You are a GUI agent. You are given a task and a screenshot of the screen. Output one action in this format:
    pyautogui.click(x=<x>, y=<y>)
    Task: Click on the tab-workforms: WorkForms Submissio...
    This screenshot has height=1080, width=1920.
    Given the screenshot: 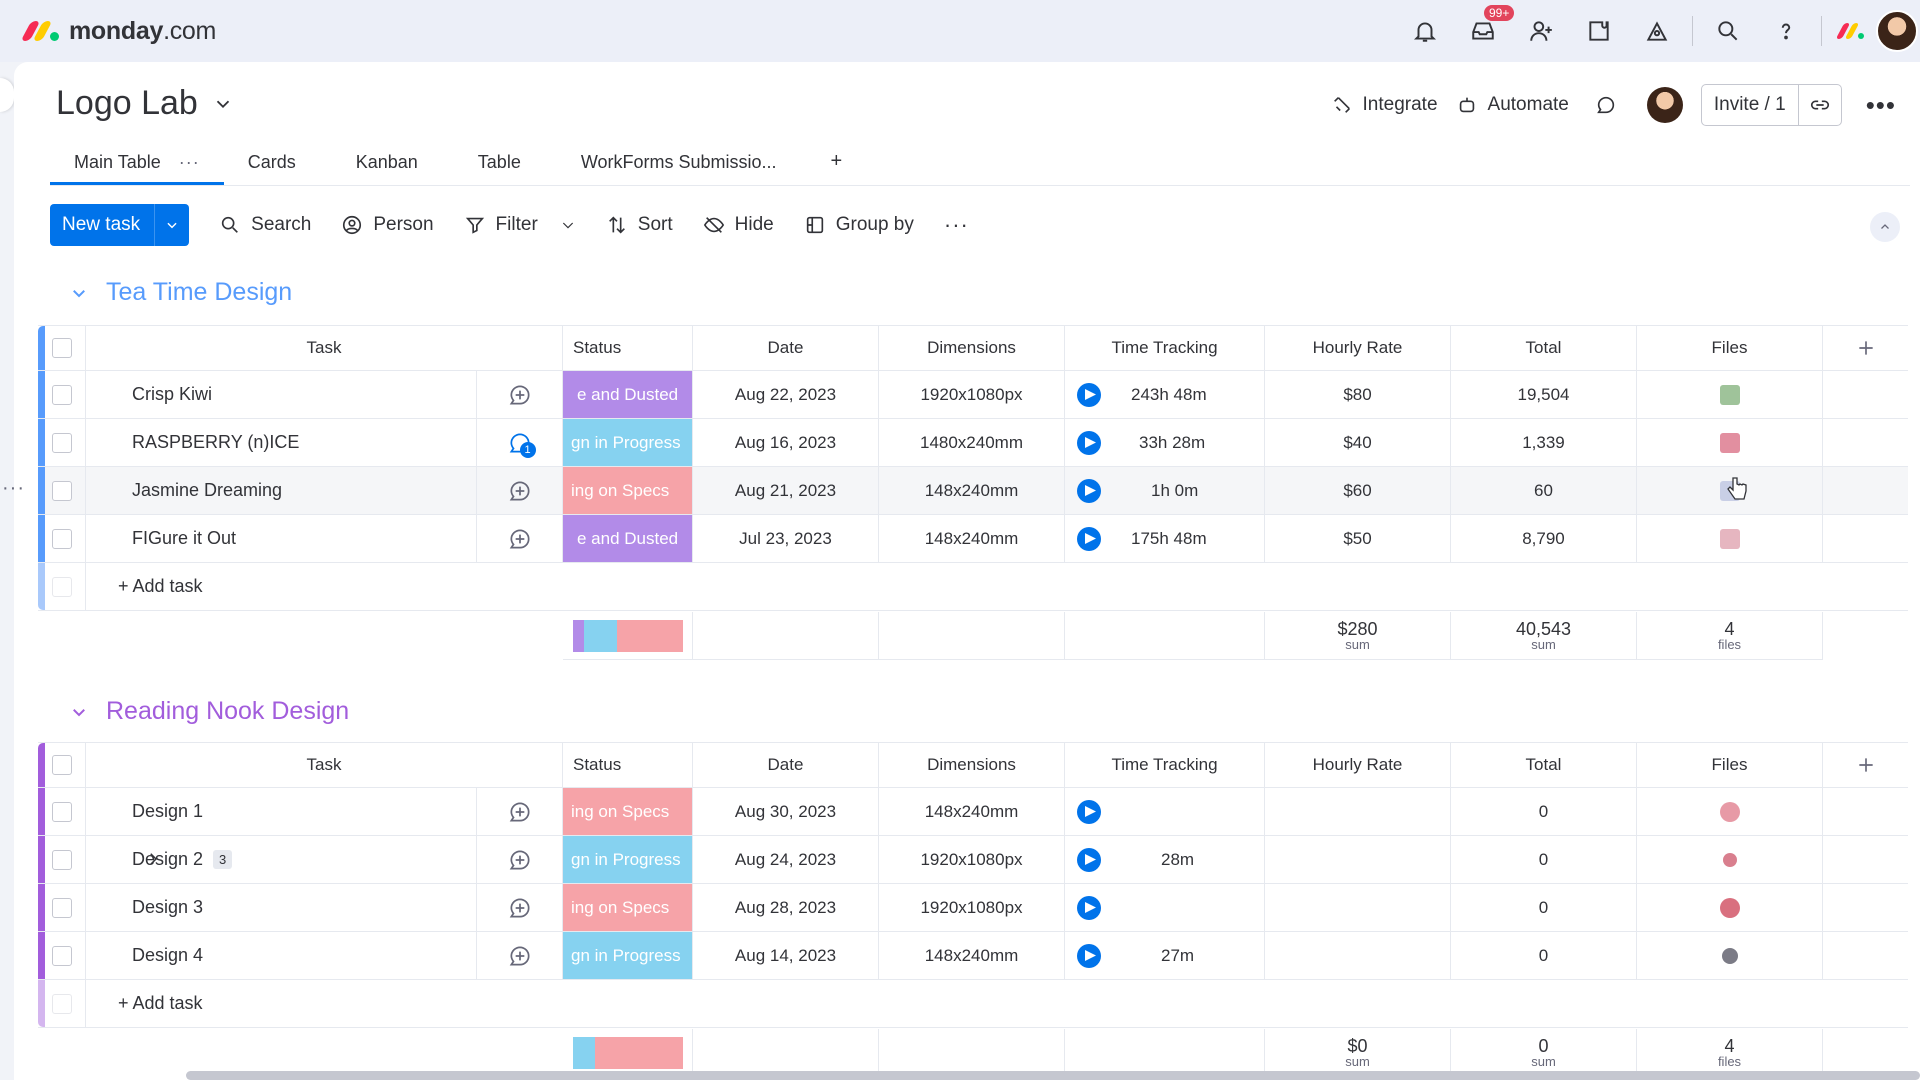 What is the action you would take?
    pyautogui.click(x=673, y=168)
    